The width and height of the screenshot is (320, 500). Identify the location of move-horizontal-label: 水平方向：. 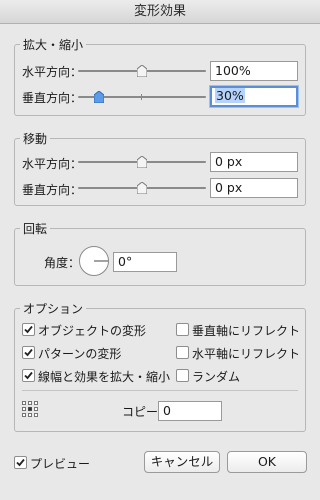
(52, 164).